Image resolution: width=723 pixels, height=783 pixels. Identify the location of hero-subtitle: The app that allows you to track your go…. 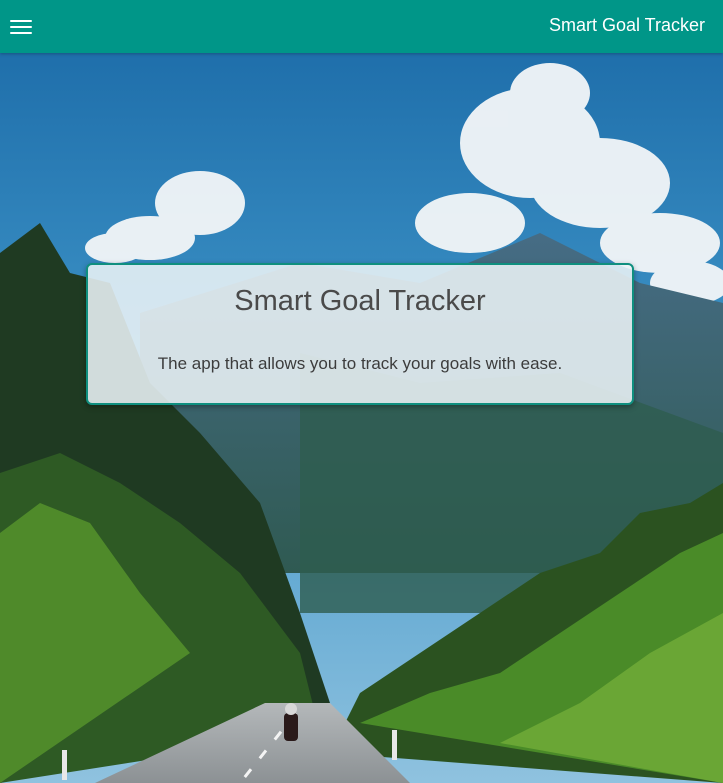
(360, 363).